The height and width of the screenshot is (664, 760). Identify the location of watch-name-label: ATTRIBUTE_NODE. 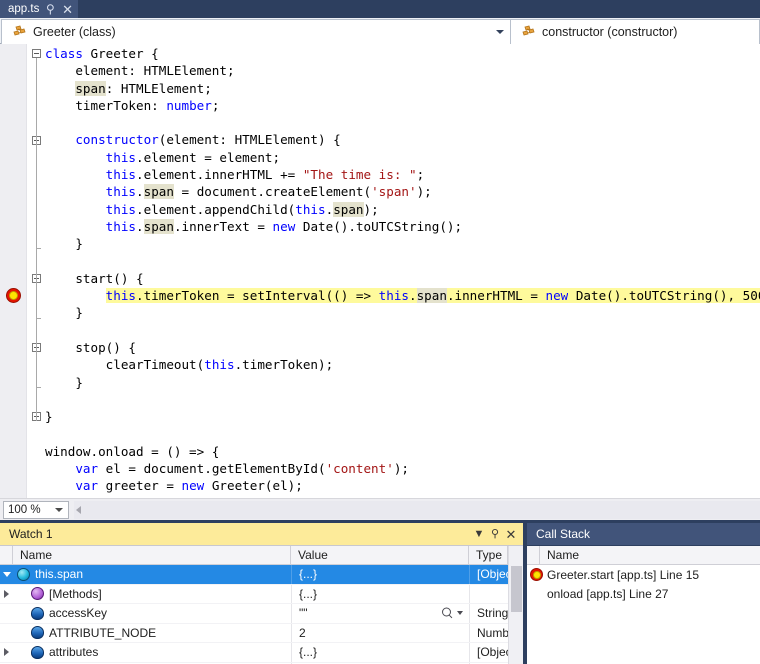
(103, 632).